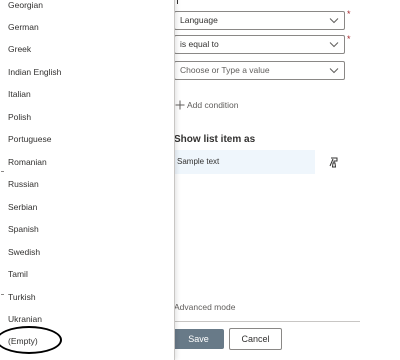 This screenshot has width=400, height=360. I want to click on list-item-spanish: Spanish, so click(87, 229).